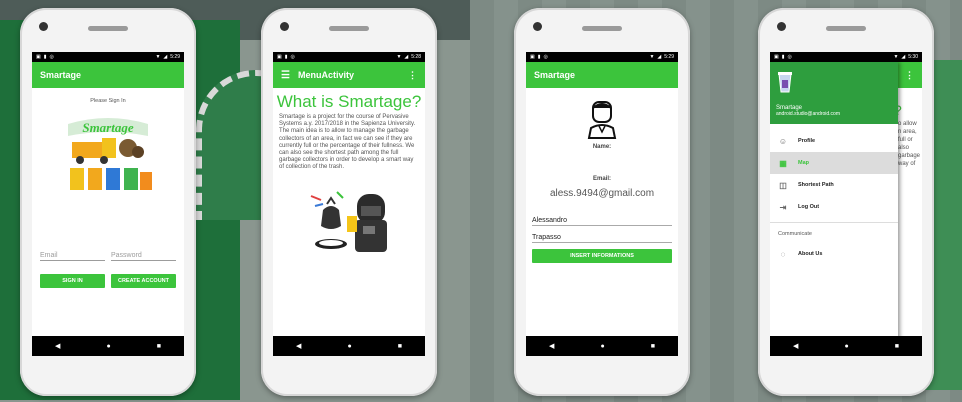 Image resolution: width=962 pixels, height=402 pixels. I want to click on app-bar: ☰ MenuActivity ⋮, so click(349, 75).